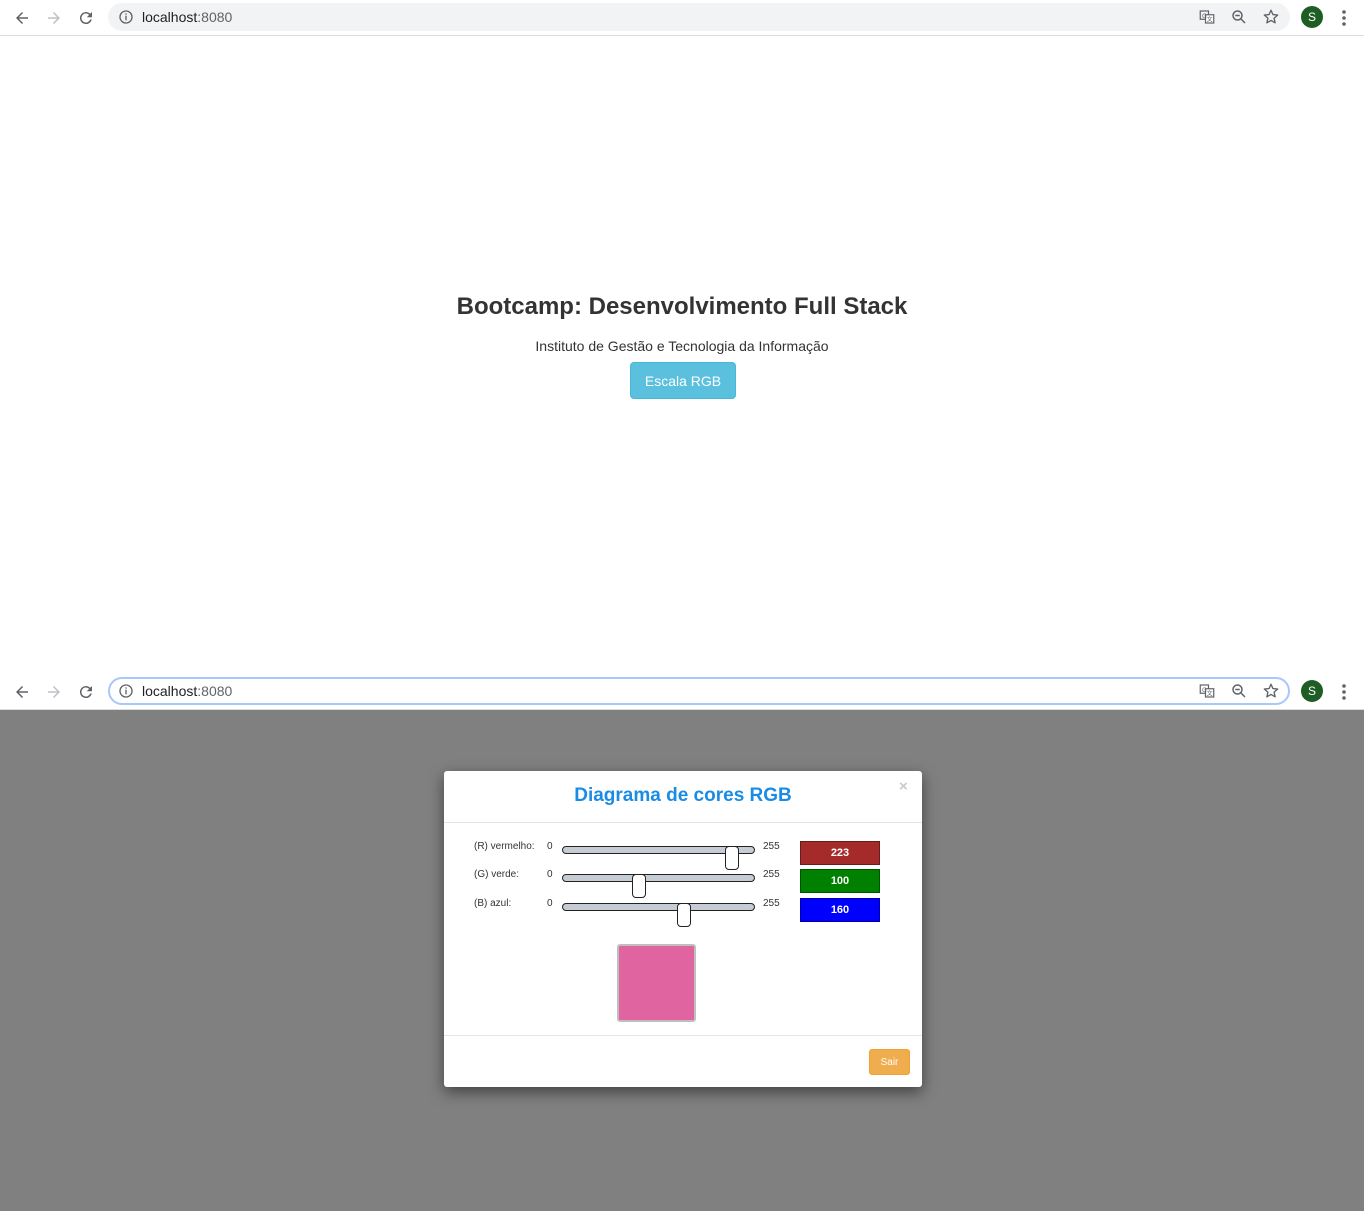 This screenshot has height=1211, width=1364. I want to click on slider-max-red: 255, so click(771, 846).